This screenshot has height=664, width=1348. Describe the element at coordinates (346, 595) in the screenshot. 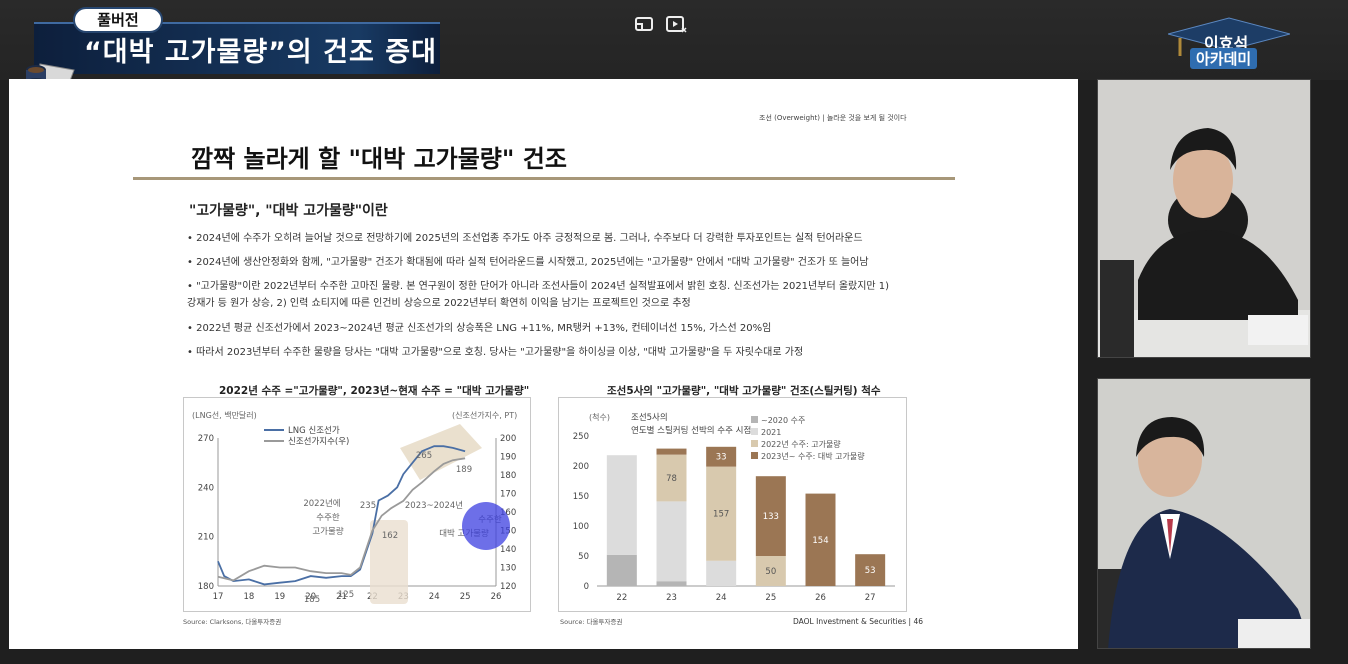

I see `line-chart-annotation: 125` at that location.